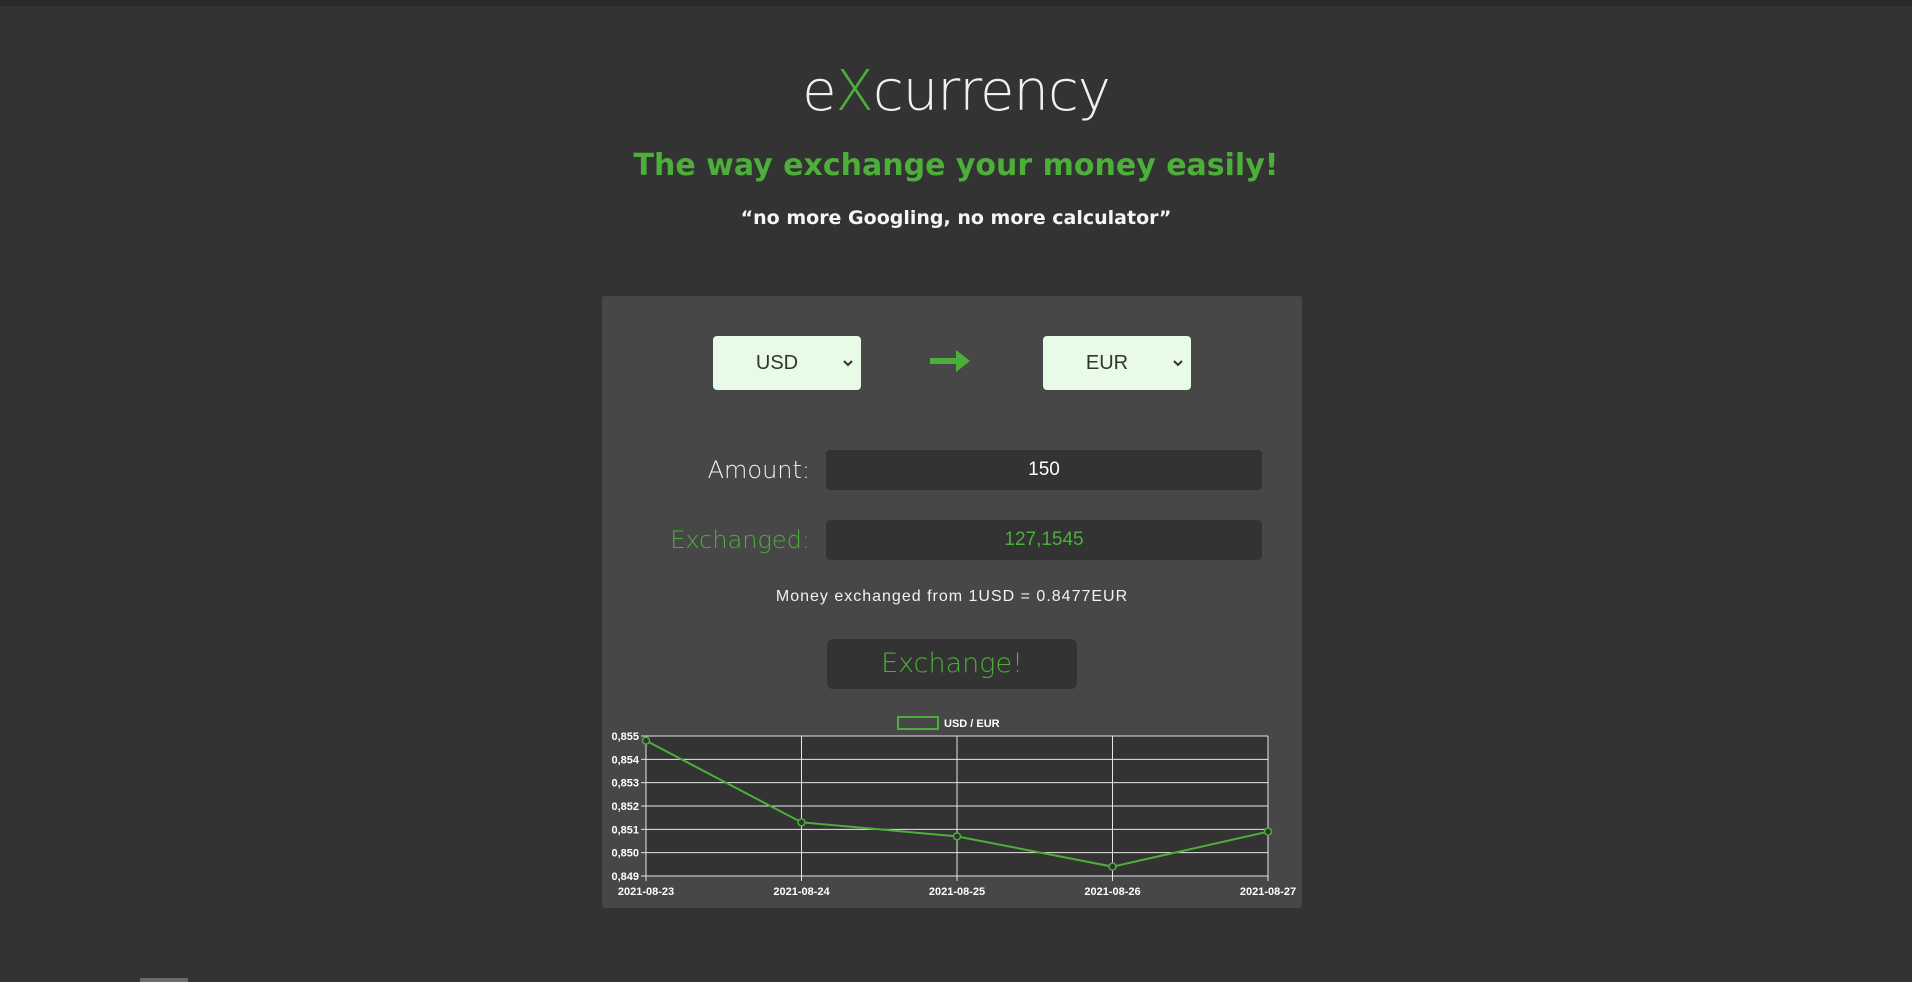 Image resolution: width=1912 pixels, height=982 pixels. Describe the element at coordinates (819, 91) in the screenshot. I see `logo-prefix: e` at that location.